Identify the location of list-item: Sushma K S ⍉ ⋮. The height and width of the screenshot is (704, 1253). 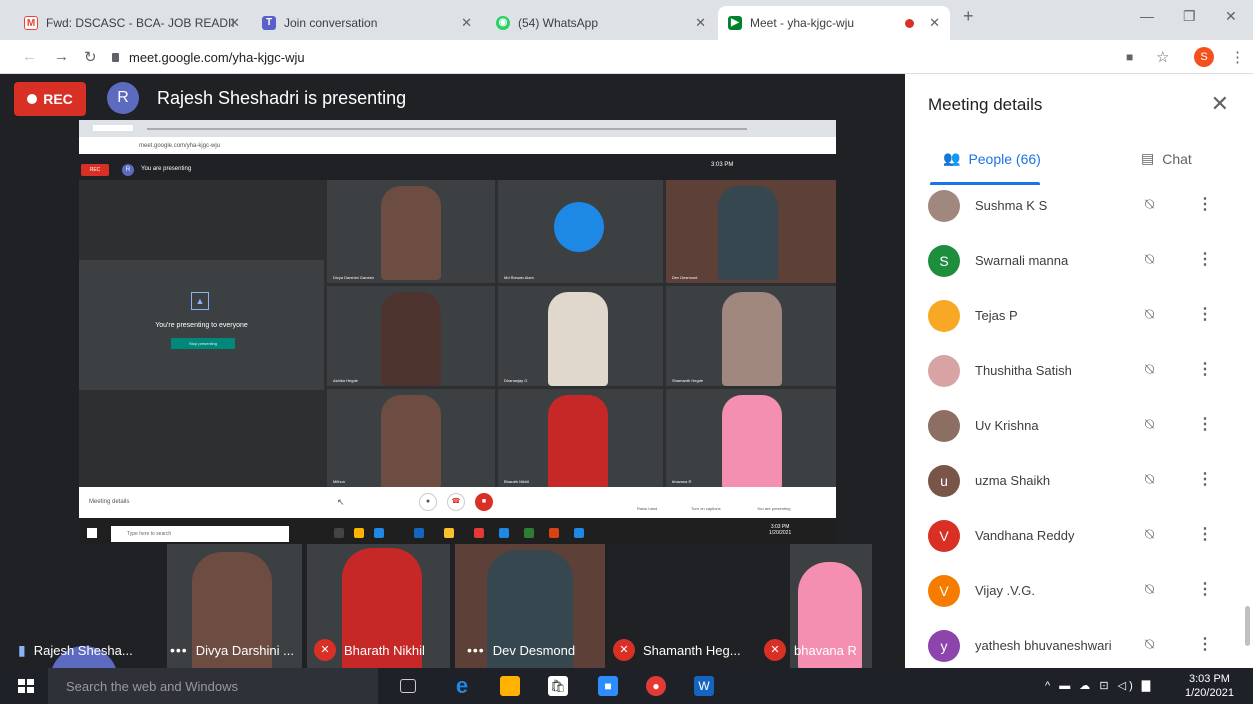
(1079, 213).